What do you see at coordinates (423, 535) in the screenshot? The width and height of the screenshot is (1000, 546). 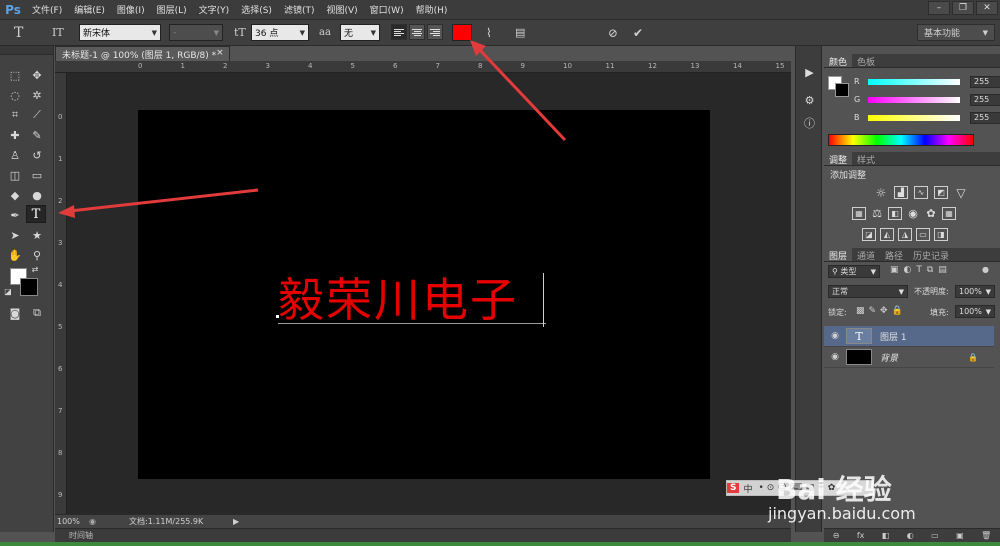 I see `timeline-panel: 时间轴` at bounding box center [423, 535].